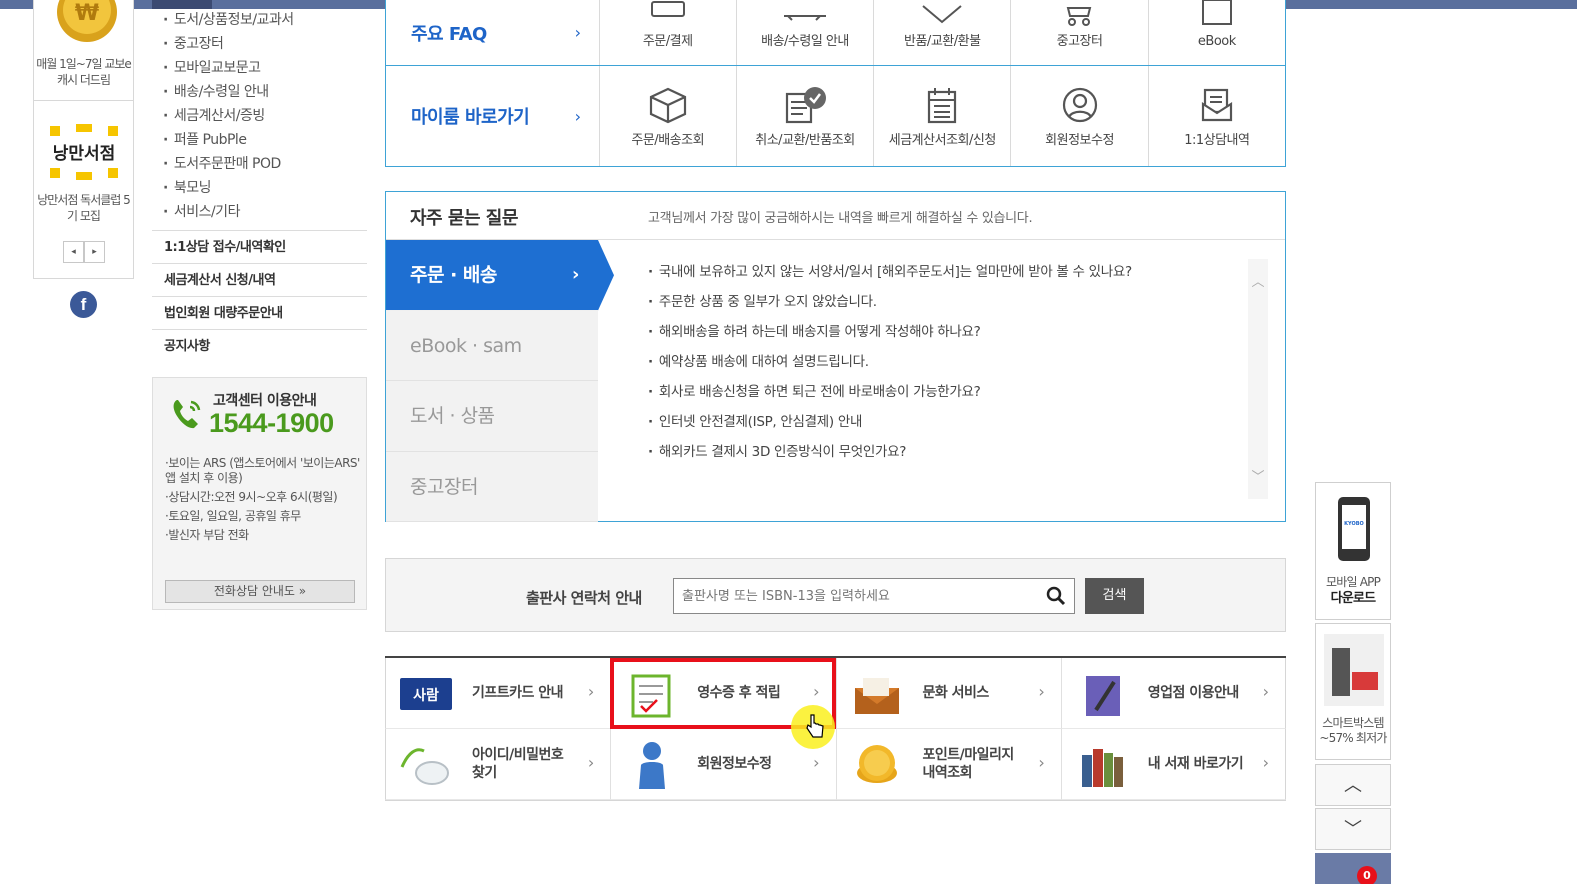 This screenshot has width=1577, height=884. Describe the element at coordinates (265, 401) in the screenshot. I see `callcenter-title: 고객센터 이용안내` at that location.